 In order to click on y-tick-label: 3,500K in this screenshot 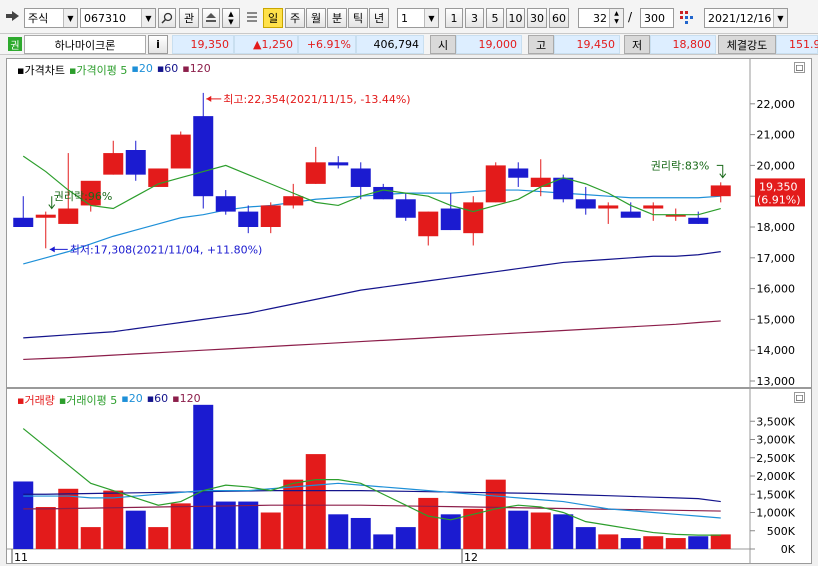, I will do `click(775, 421)`.